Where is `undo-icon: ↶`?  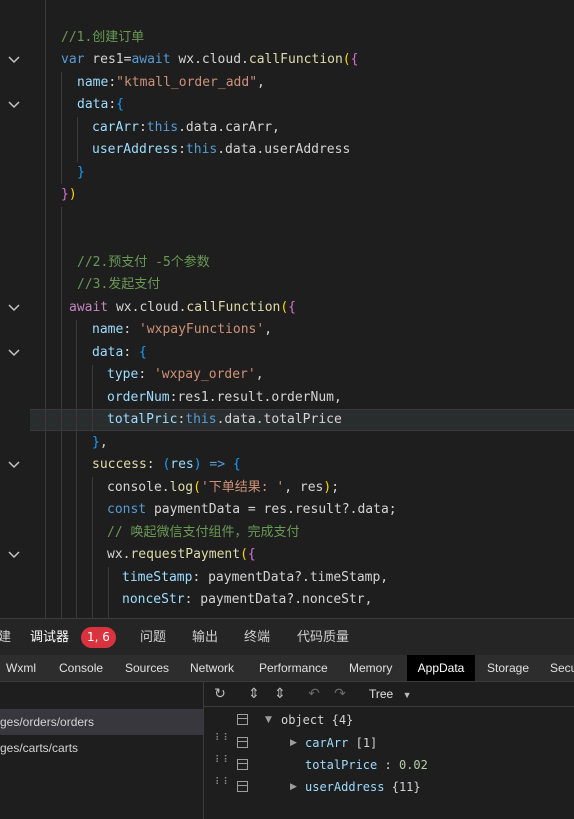
undo-icon: ↶ is located at coordinates (314, 694).